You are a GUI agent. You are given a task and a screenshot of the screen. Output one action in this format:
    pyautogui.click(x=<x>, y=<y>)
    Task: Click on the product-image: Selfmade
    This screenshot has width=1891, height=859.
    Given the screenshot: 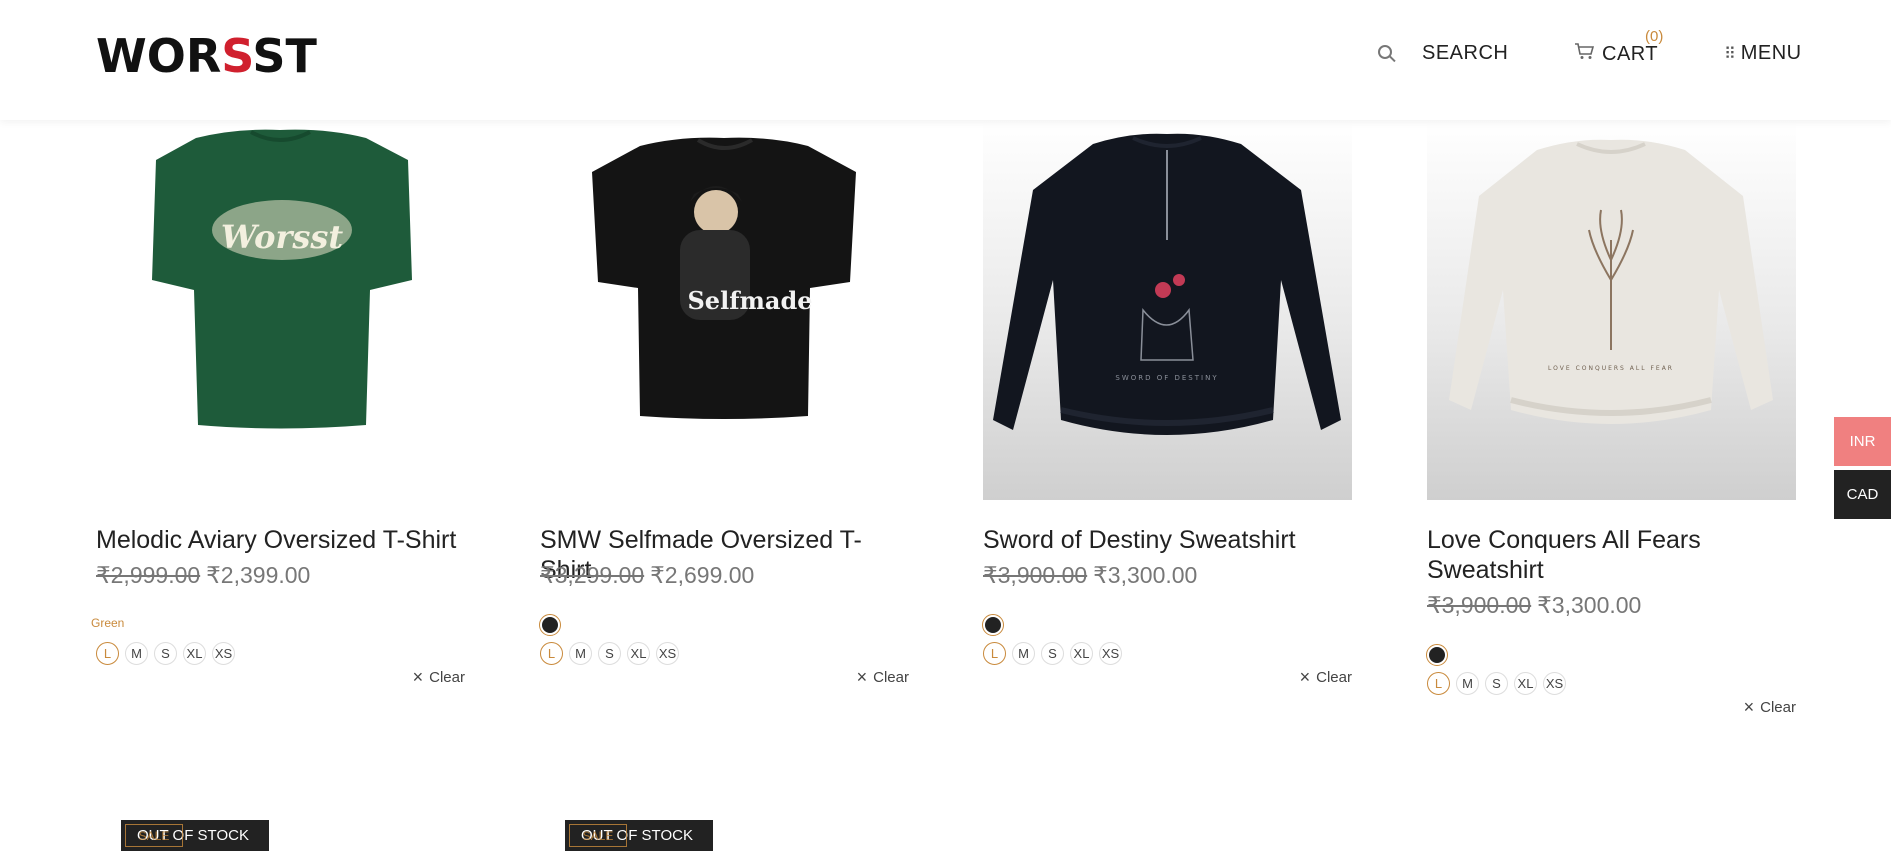 What is the action you would take?
    pyautogui.click(x=724, y=310)
    